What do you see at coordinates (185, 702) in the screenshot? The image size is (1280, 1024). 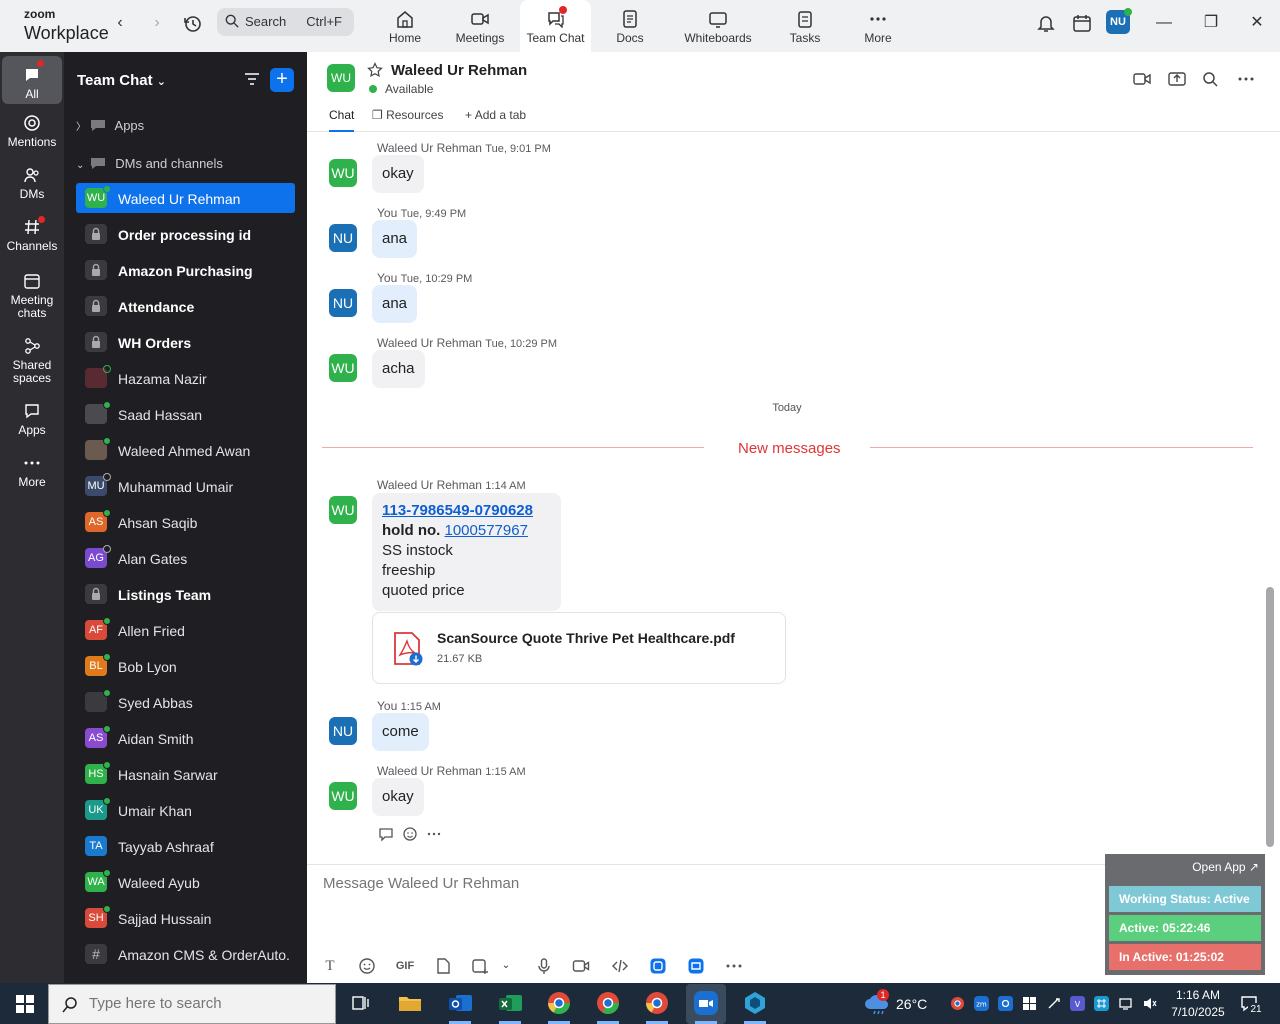 I see `list-item: Syed Abbas` at bounding box center [185, 702].